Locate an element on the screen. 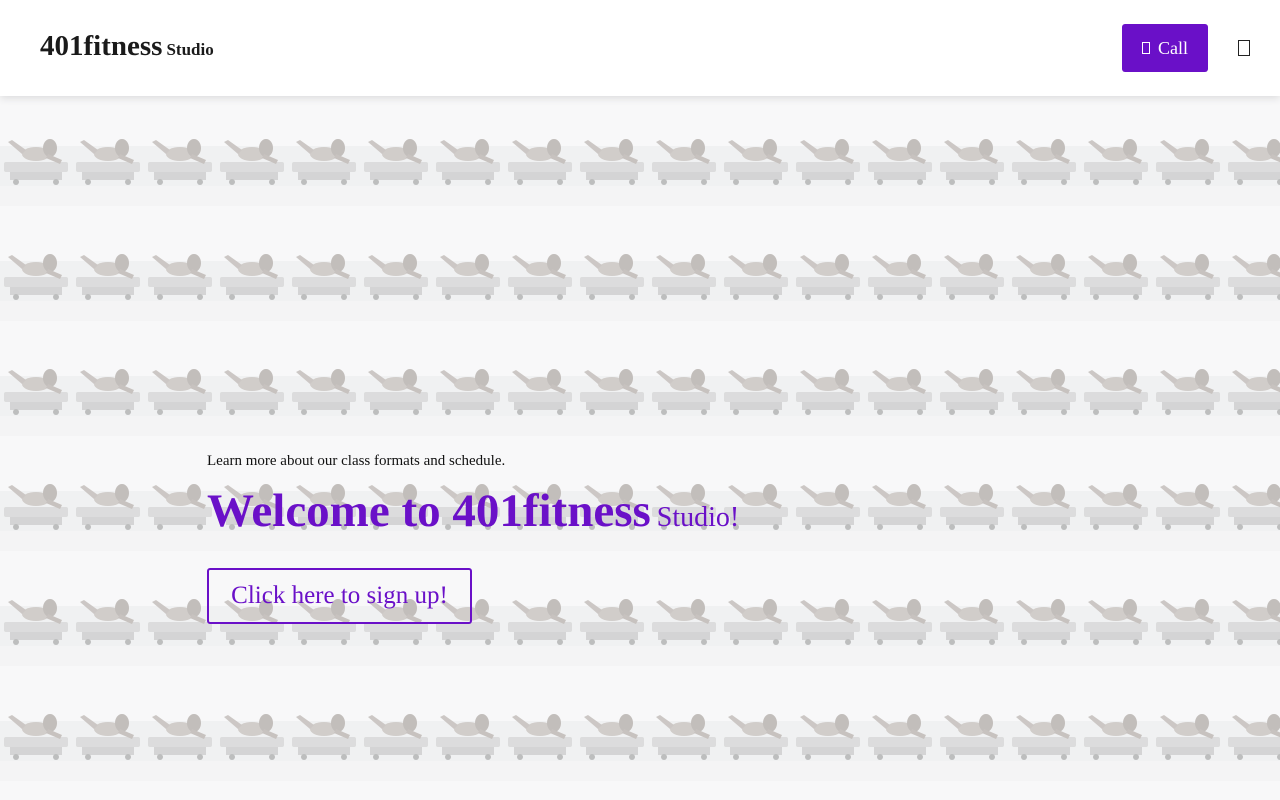 The height and width of the screenshot is (800, 1280). call-button: Call is located at coordinates (1165, 48).